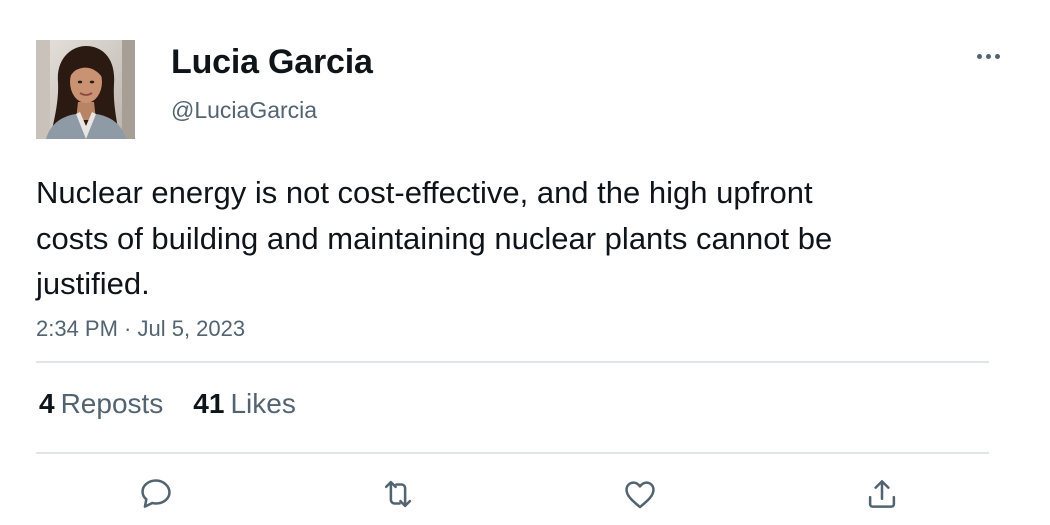  What do you see at coordinates (244, 110) in the screenshot?
I see `user-handle: @LuciaGarcia` at bounding box center [244, 110].